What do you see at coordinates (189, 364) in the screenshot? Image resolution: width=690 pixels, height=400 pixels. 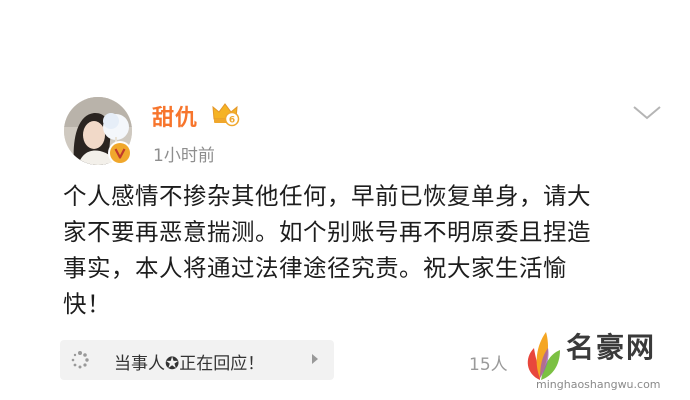 I see `topic-chip-label: 当事人✪正在回应！` at bounding box center [189, 364].